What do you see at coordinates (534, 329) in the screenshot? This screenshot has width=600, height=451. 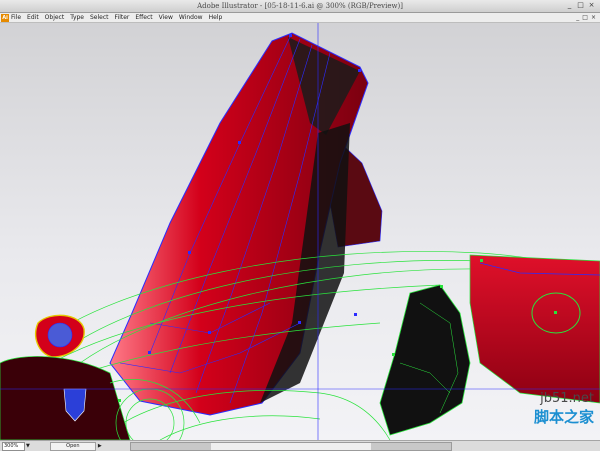 I see `car-body-right` at bounding box center [534, 329].